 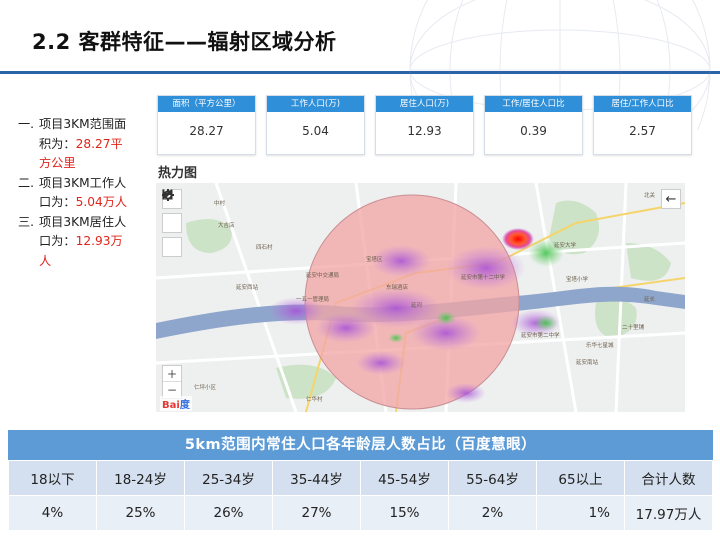 I want to click on summary-highlight: 5.04万人, so click(x=101, y=202).